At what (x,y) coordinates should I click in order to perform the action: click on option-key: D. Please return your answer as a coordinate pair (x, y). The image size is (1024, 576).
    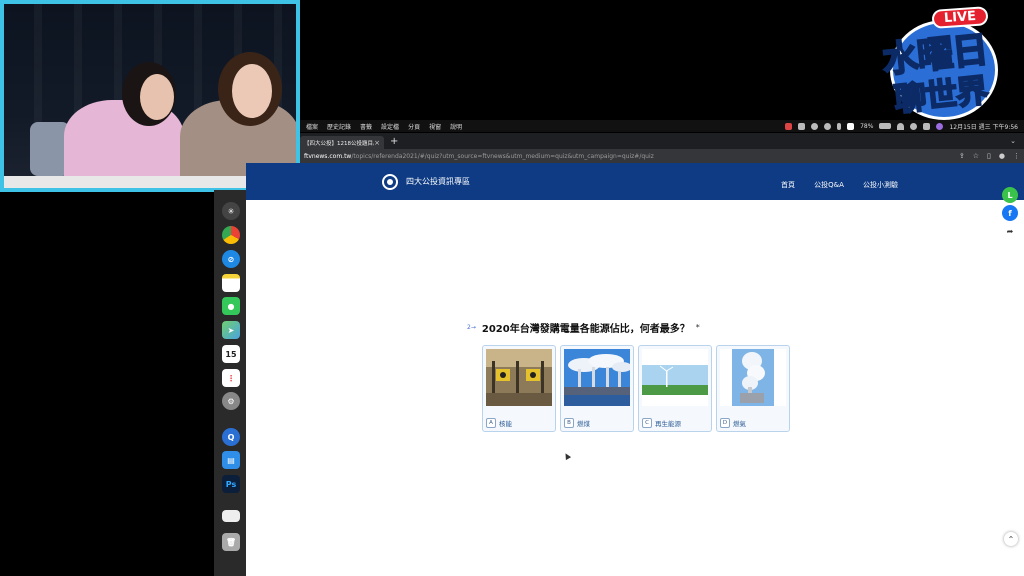
    Looking at the image, I should click on (725, 423).